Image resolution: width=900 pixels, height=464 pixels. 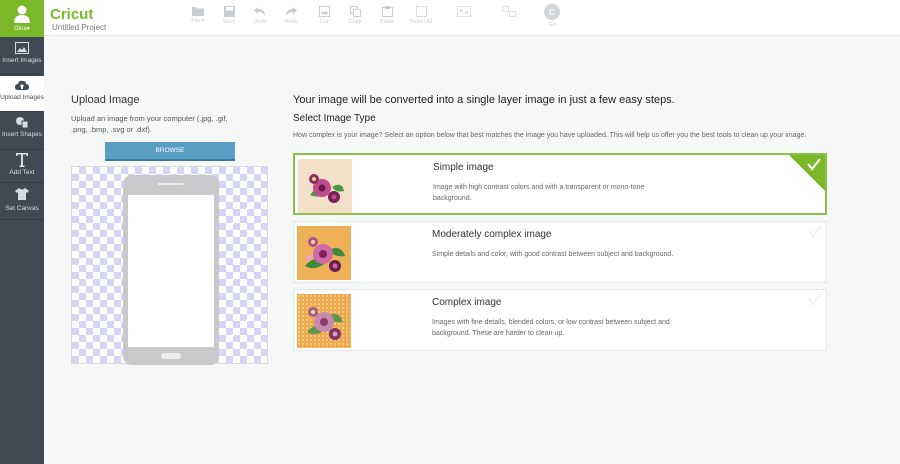 I want to click on group-button, so click(x=464, y=12).